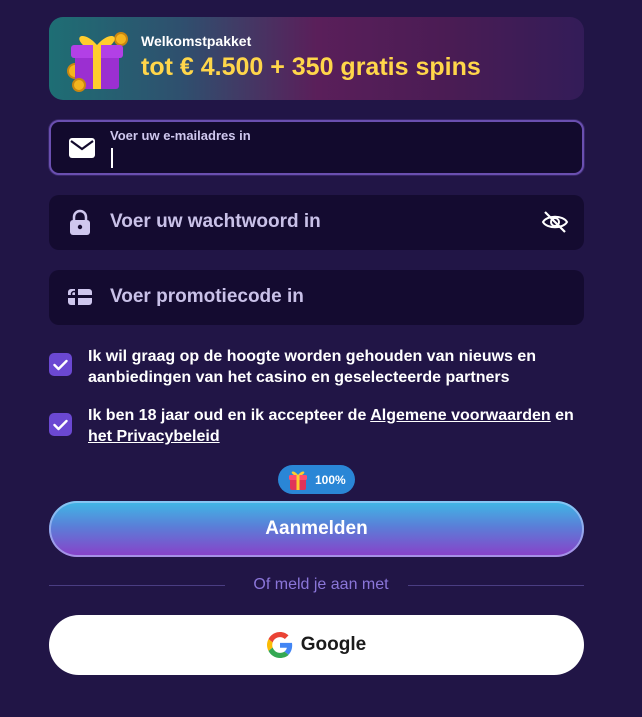 This screenshot has height=717, width=642. What do you see at coordinates (316, 529) in the screenshot?
I see `register-button: Aanmelden` at bounding box center [316, 529].